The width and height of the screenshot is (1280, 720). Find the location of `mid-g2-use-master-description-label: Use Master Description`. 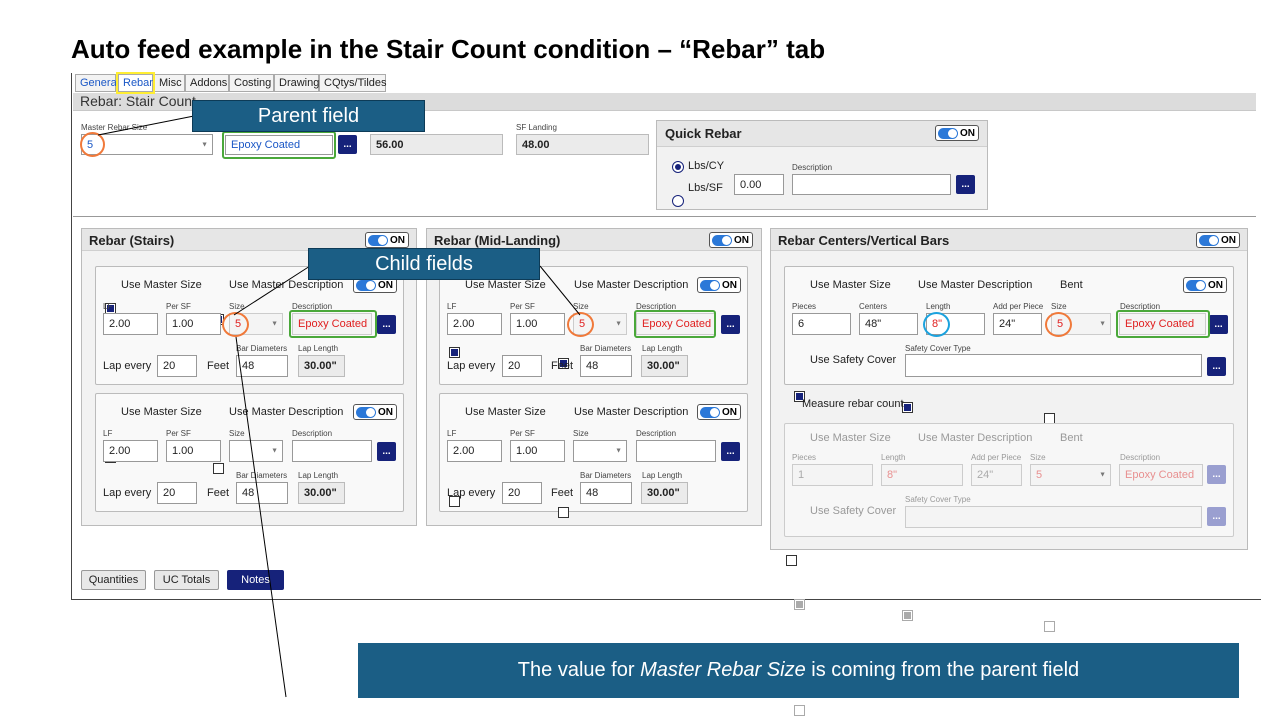

mid-g2-use-master-description-label: Use Master Description is located at coordinates (631, 412).